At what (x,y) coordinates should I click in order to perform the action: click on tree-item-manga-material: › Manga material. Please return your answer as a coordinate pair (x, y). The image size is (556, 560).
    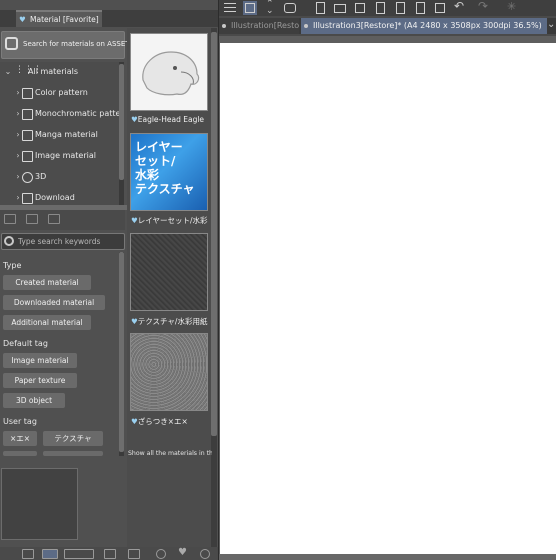
    Looking at the image, I should click on (60, 135).